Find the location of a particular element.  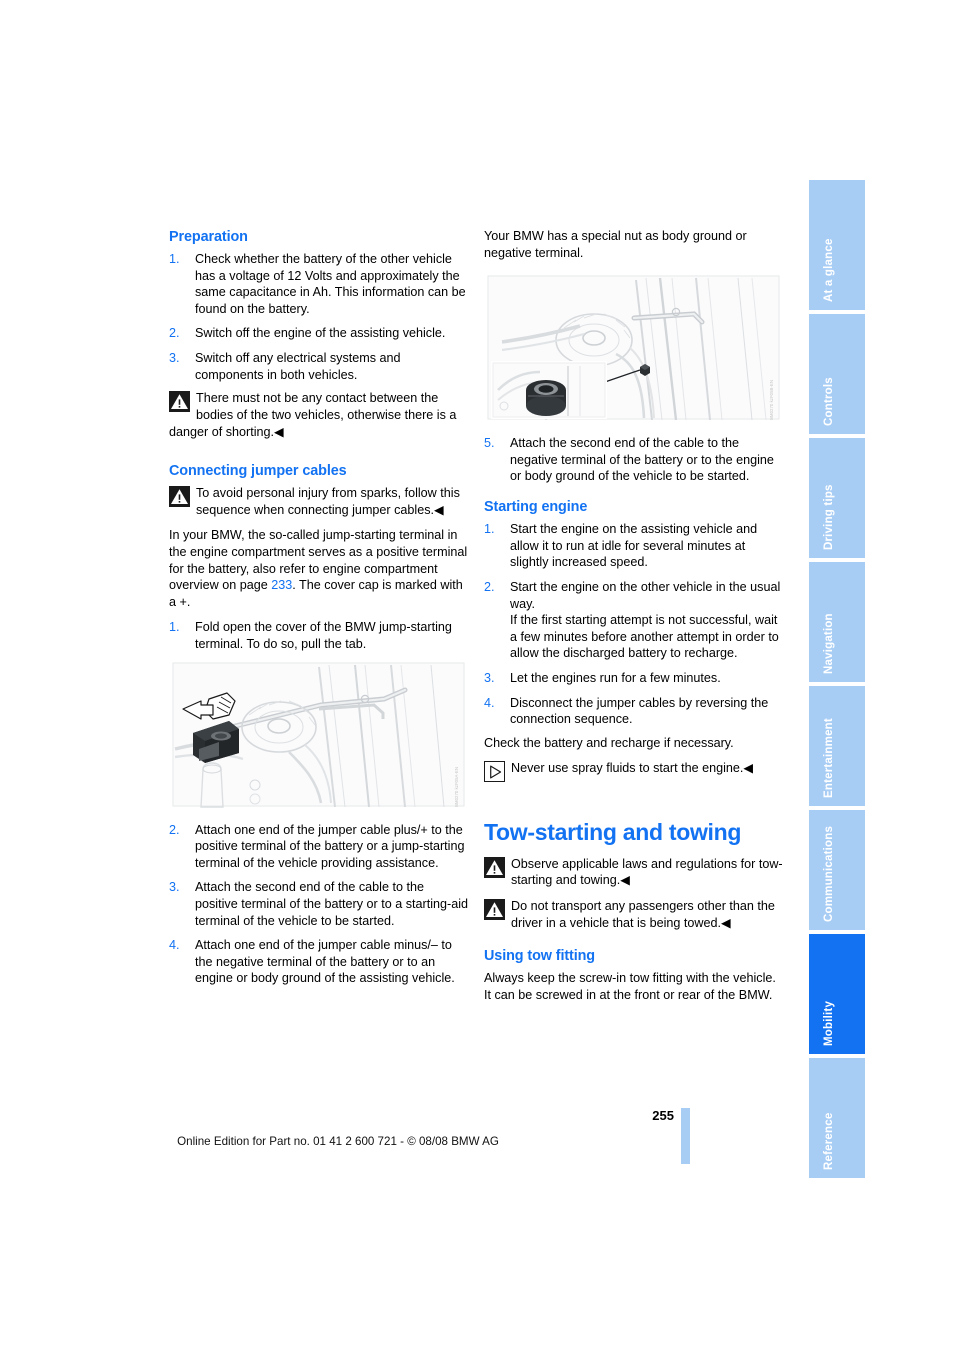

sidebar-item-label: Reference is located at coordinates (829, 1141).